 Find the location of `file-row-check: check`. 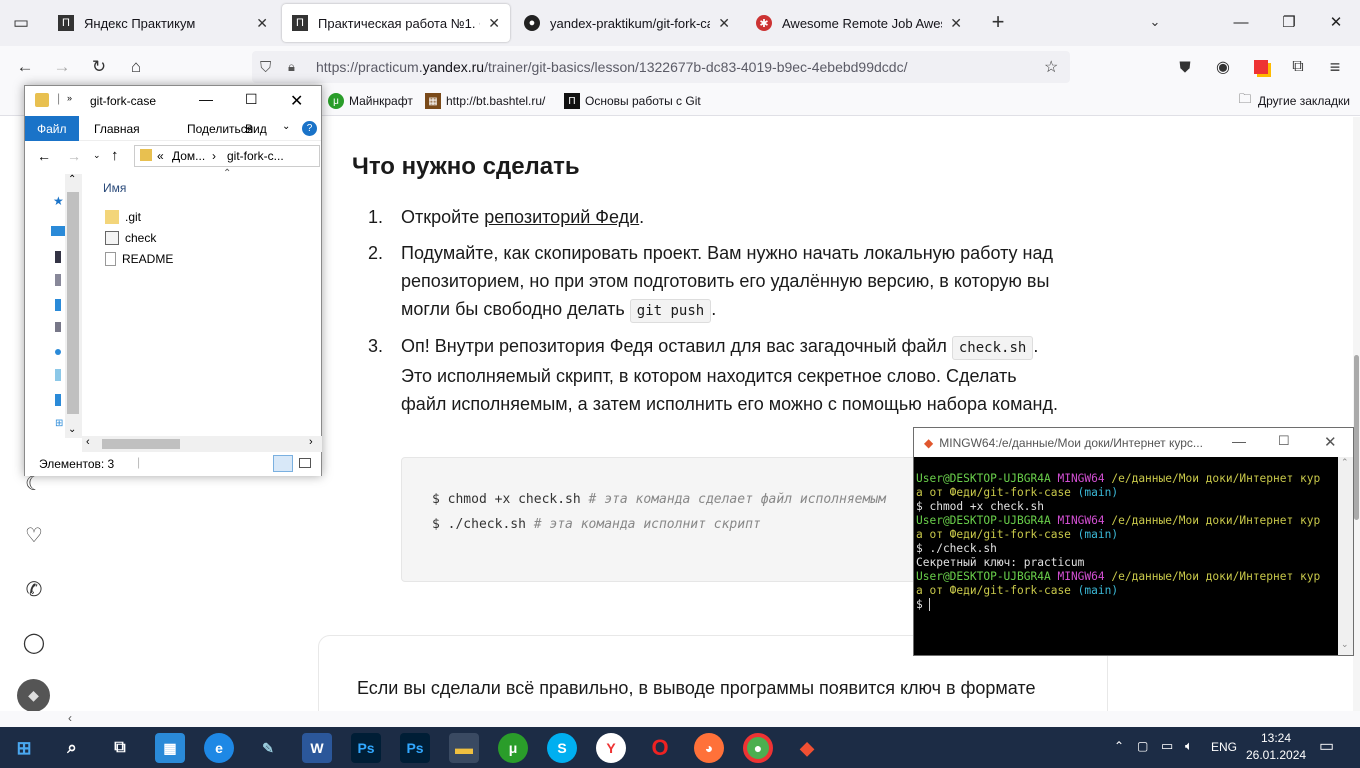

file-row-check: check is located at coordinates (130, 238).